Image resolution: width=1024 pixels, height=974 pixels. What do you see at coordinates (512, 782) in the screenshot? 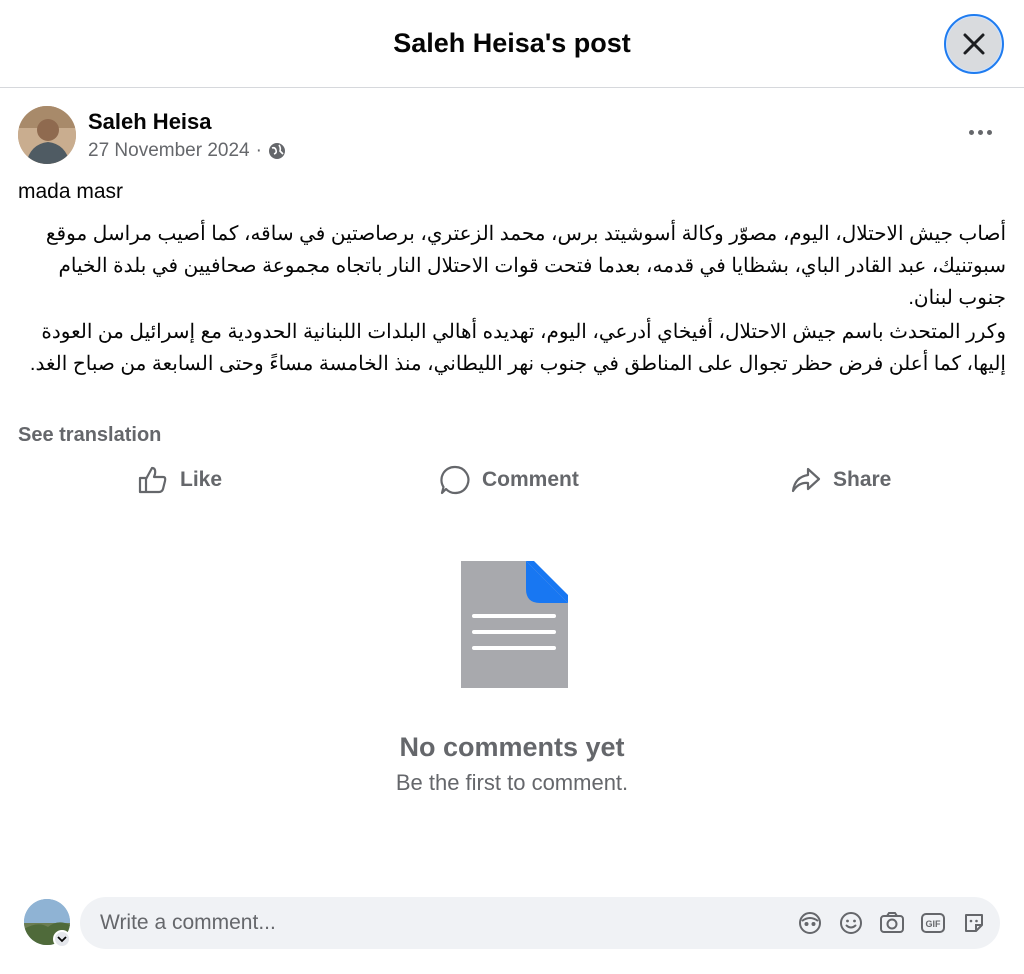
I see `empty-state-subtitle: Be the first to comment.` at bounding box center [512, 782].